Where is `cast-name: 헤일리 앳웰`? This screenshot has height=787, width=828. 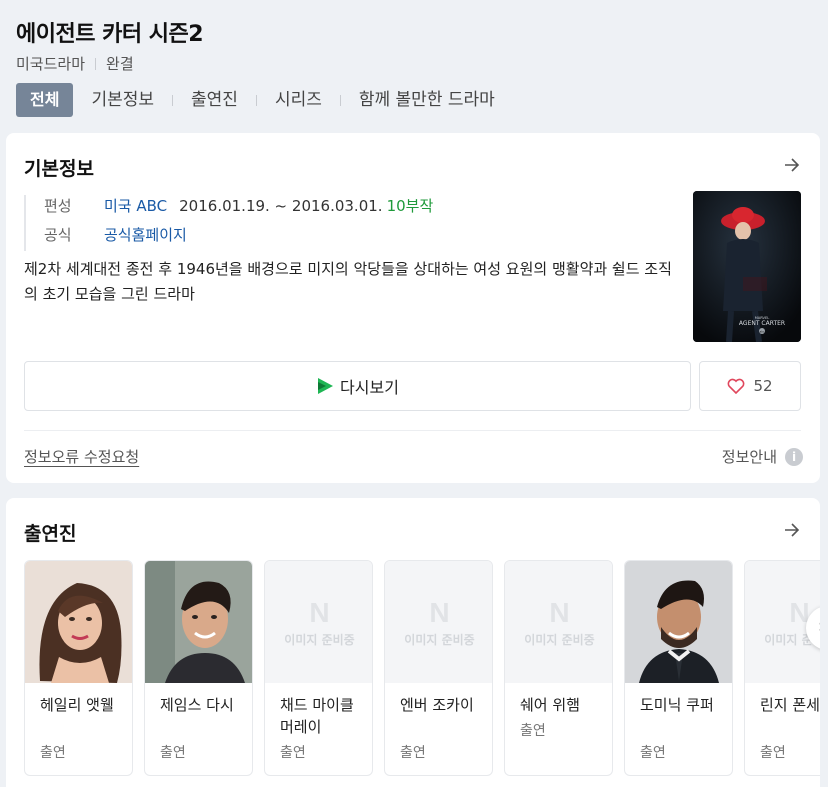 cast-name: 헤일리 앳웰 is located at coordinates (77, 705).